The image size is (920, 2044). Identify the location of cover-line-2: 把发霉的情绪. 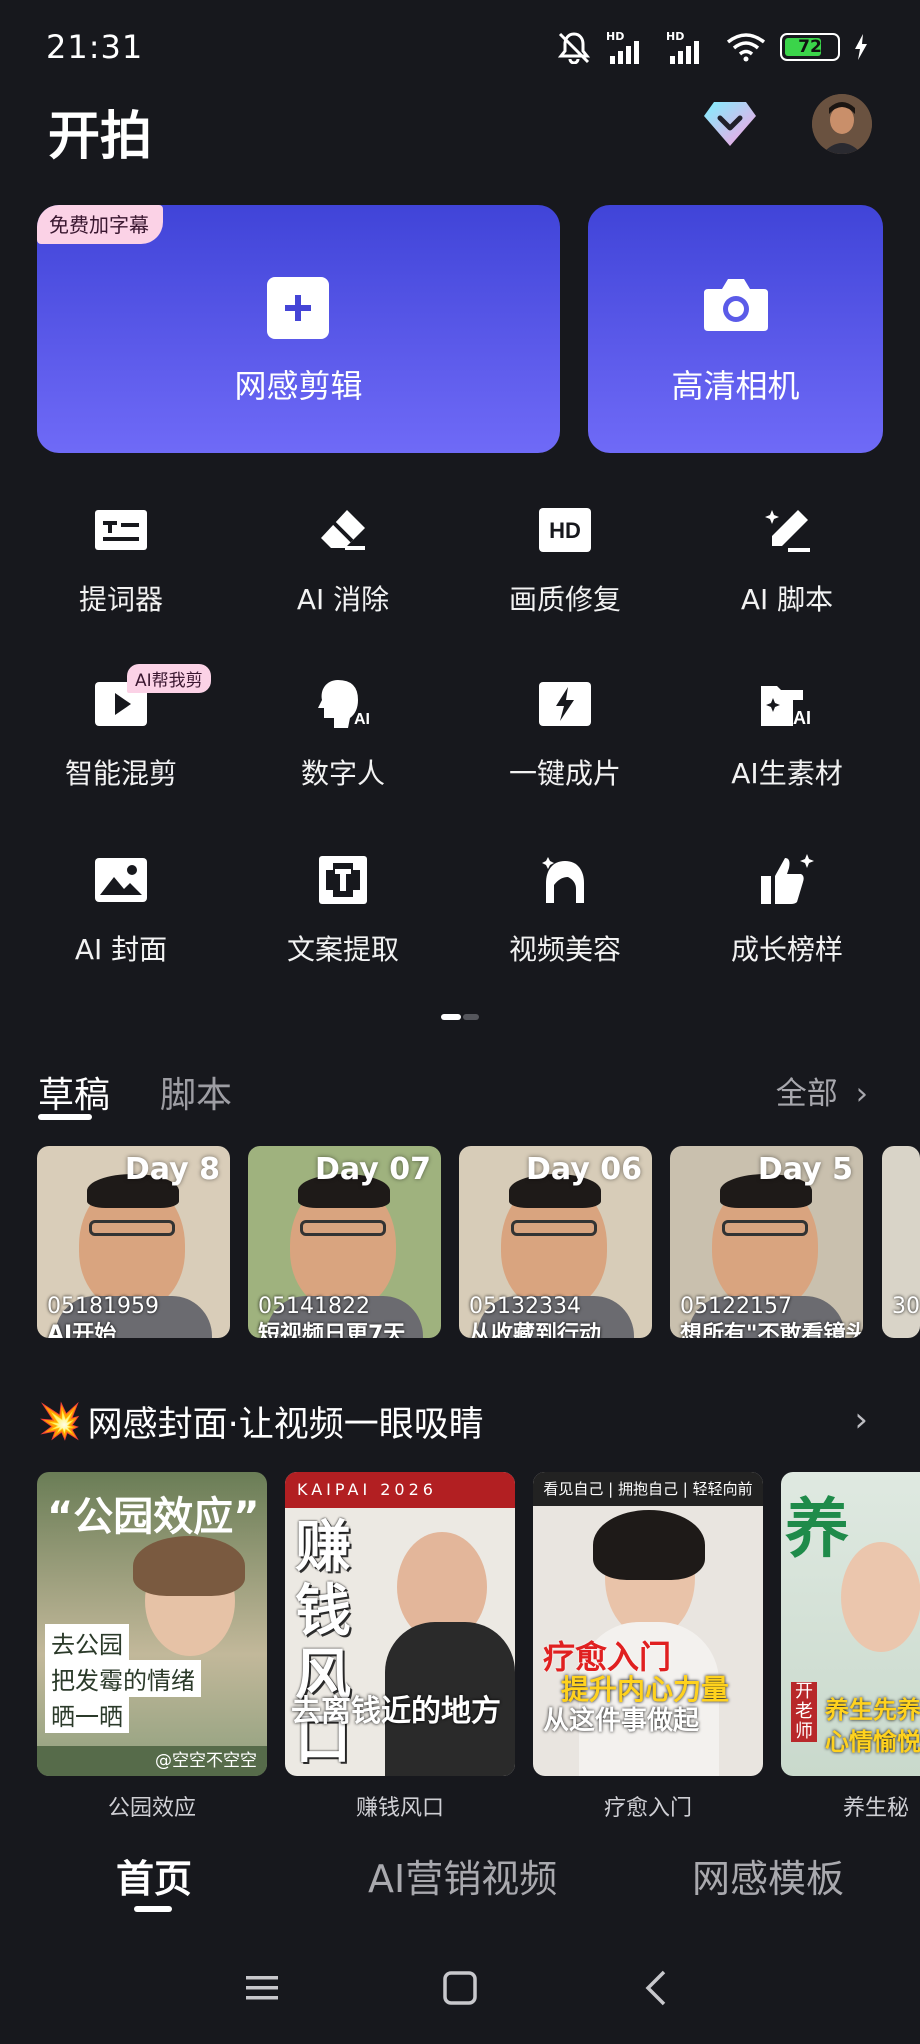
(123, 1678).